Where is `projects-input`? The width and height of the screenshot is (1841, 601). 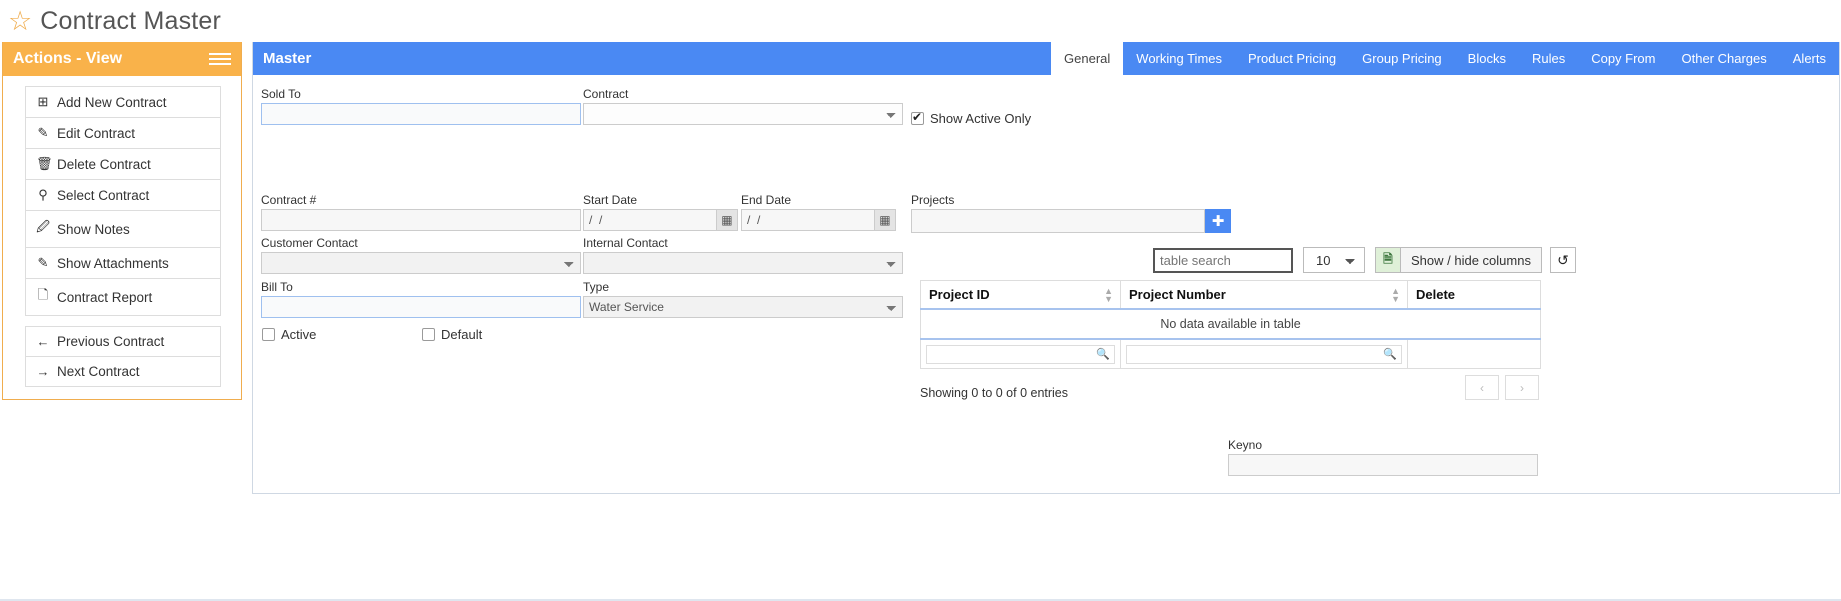 projects-input is located at coordinates (1058, 221).